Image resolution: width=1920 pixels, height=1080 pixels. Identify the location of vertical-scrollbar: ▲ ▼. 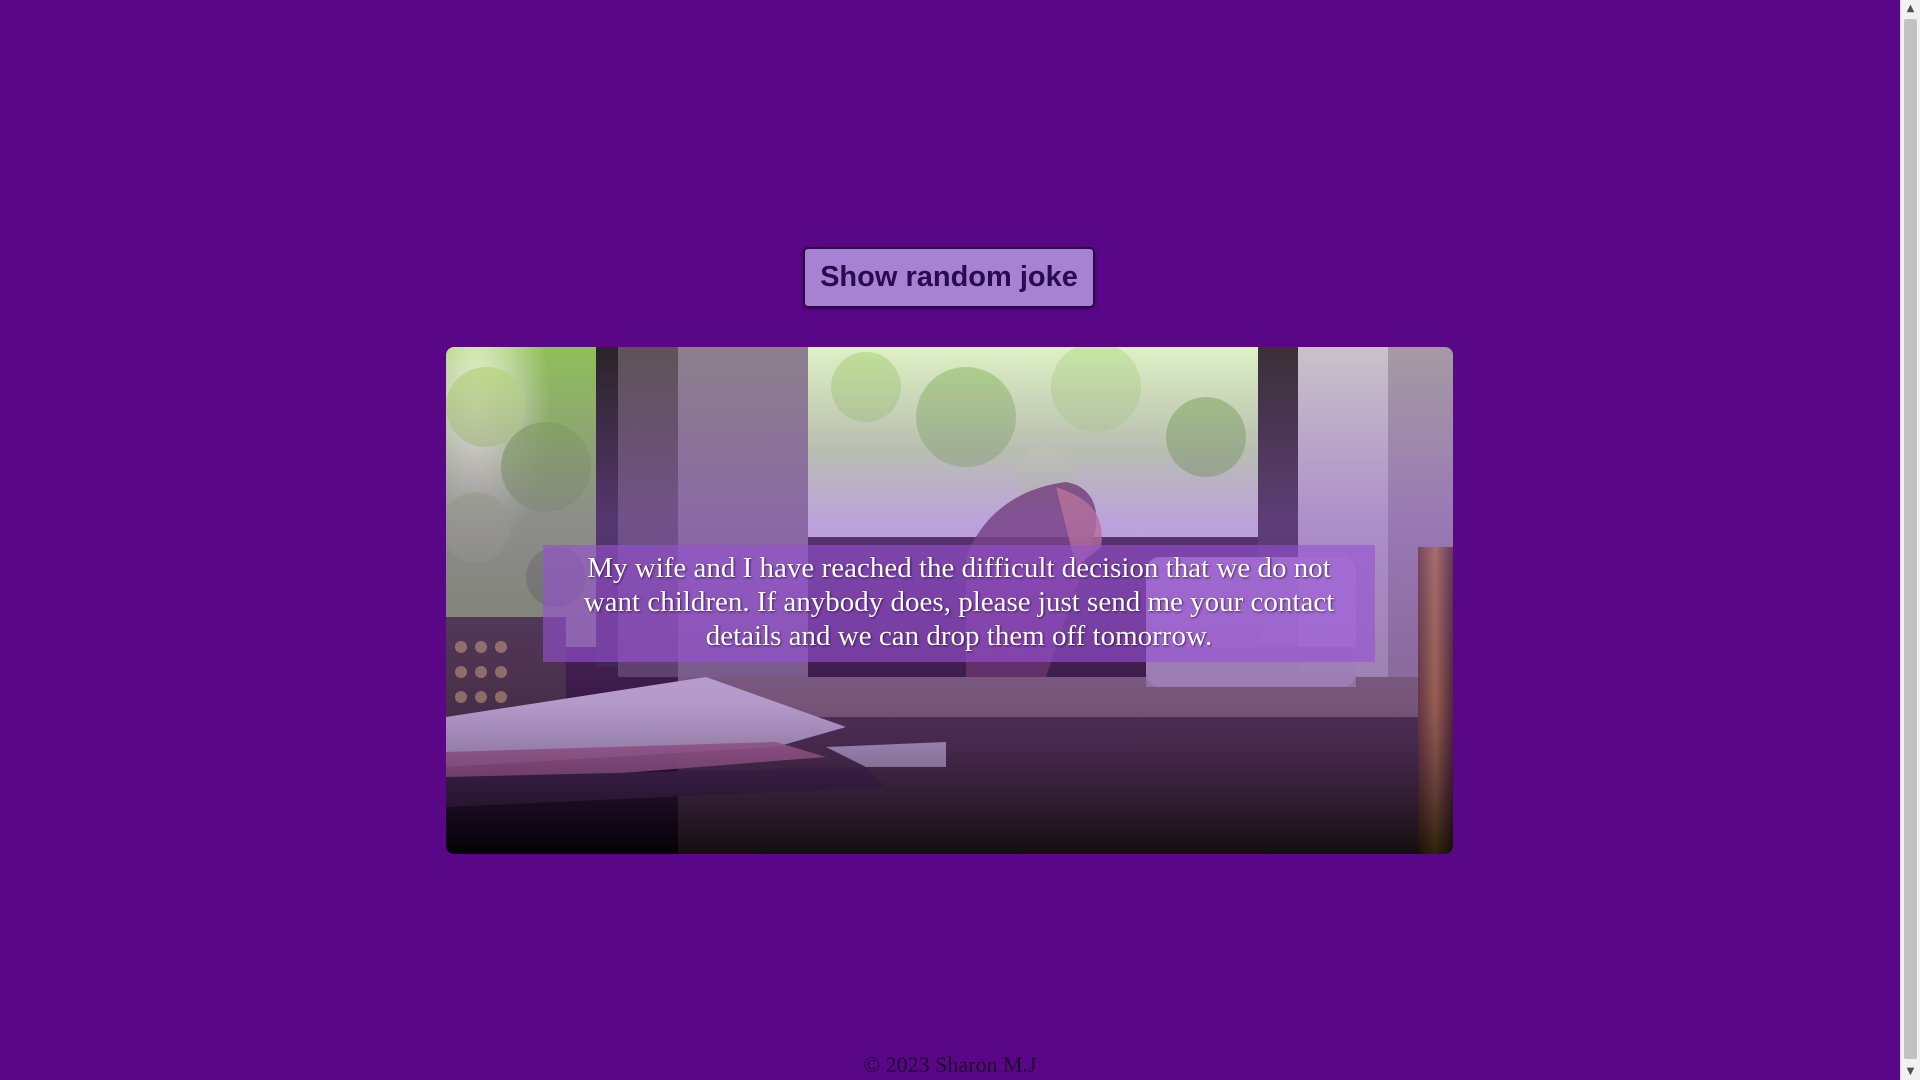
(1910, 540).